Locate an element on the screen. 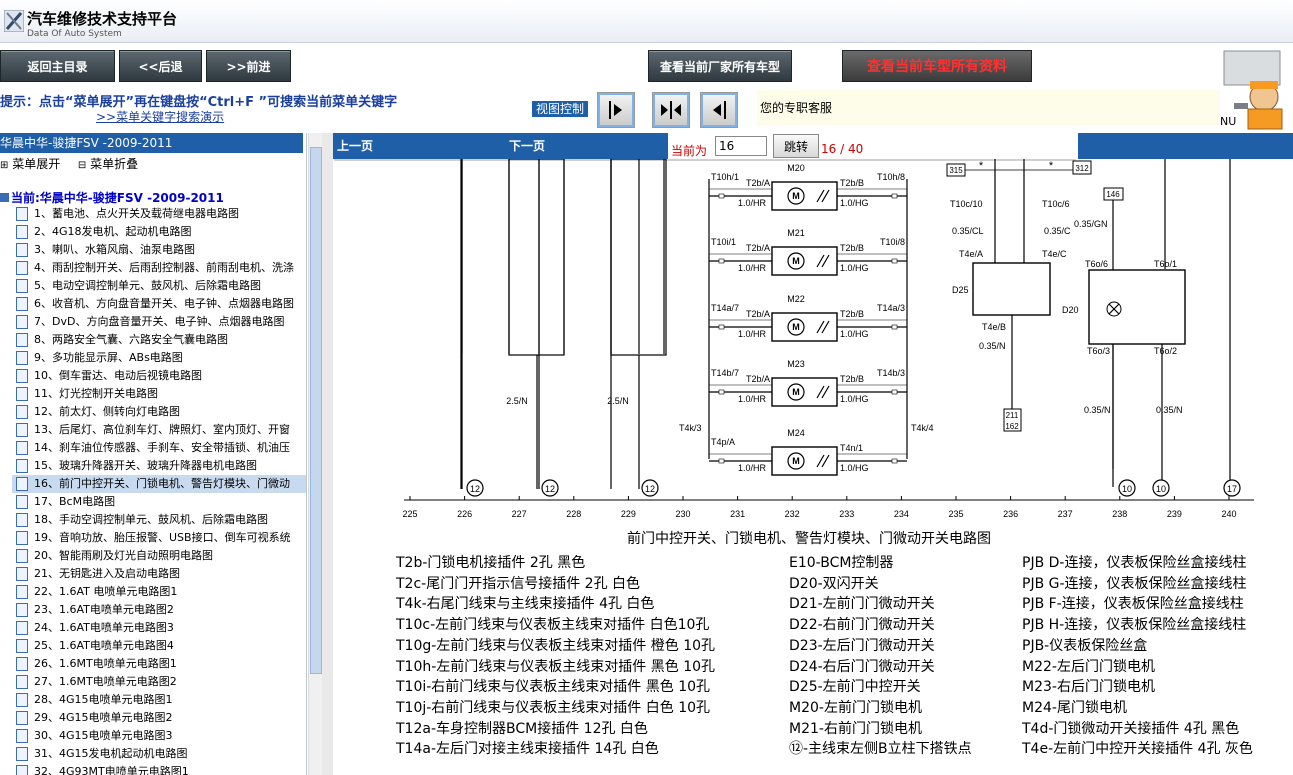  sidebar-item: 25、1.6AT电喷单元电路图4 is located at coordinates (159, 646).